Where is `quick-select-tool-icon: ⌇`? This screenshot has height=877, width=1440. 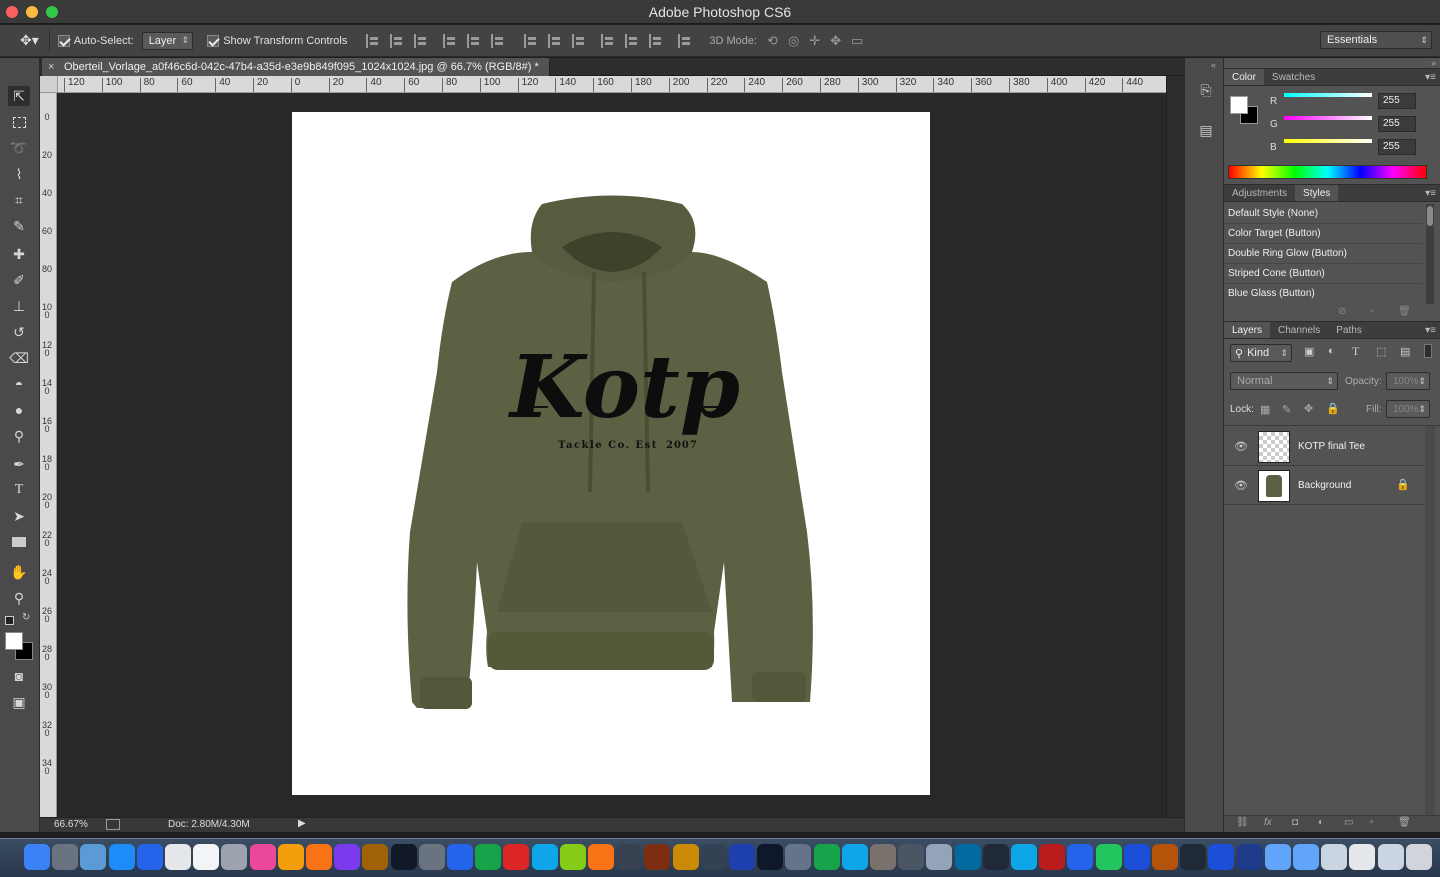 quick-select-tool-icon: ⌇ is located at coordinates (19, 174).